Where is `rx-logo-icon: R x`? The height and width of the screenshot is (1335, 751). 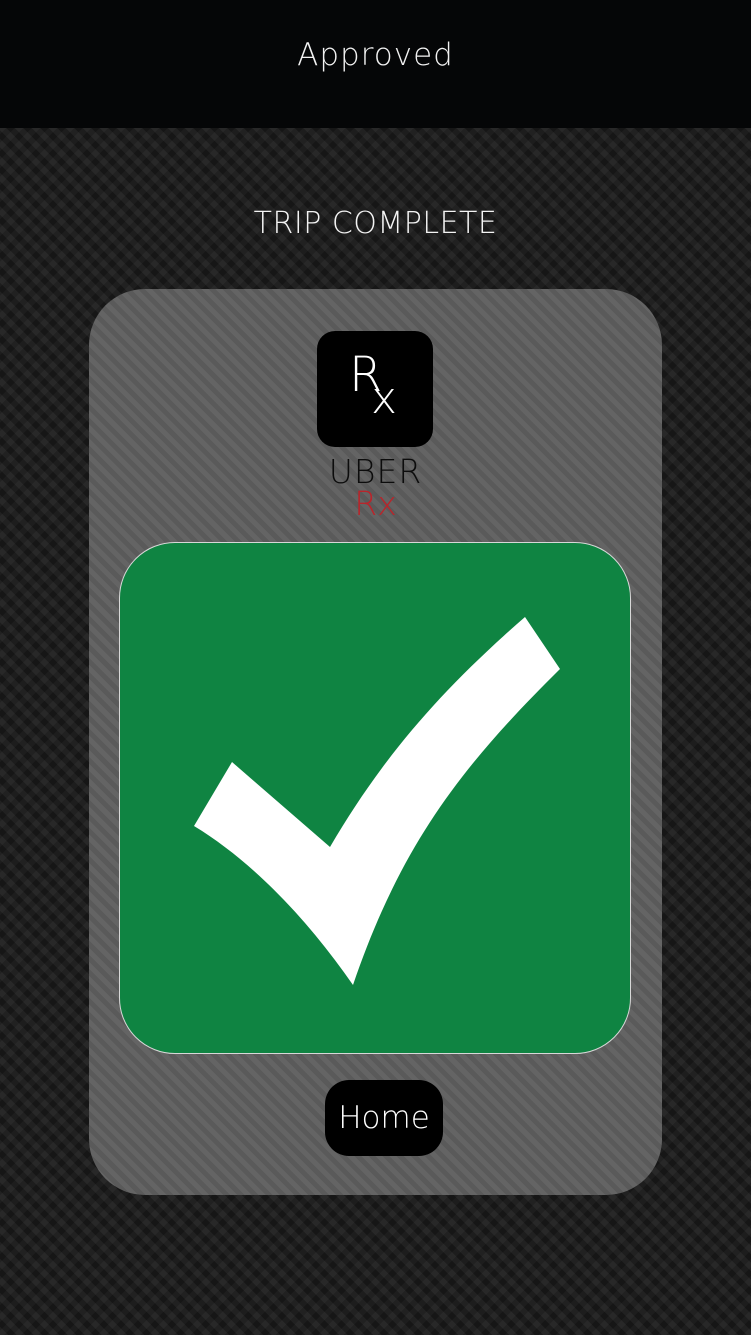
rx-logo-icon: R x is located at coordinates (375, 389).